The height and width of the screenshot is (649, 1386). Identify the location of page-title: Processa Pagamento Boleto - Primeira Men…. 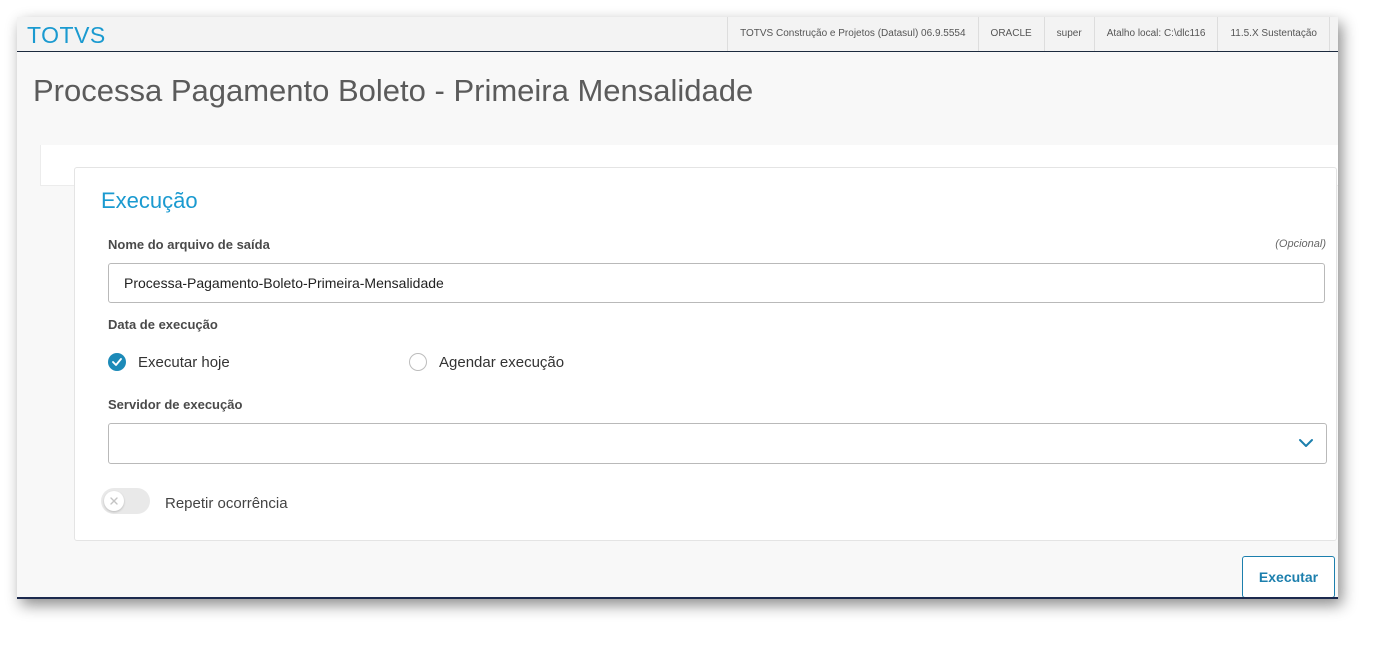
(393, 90).